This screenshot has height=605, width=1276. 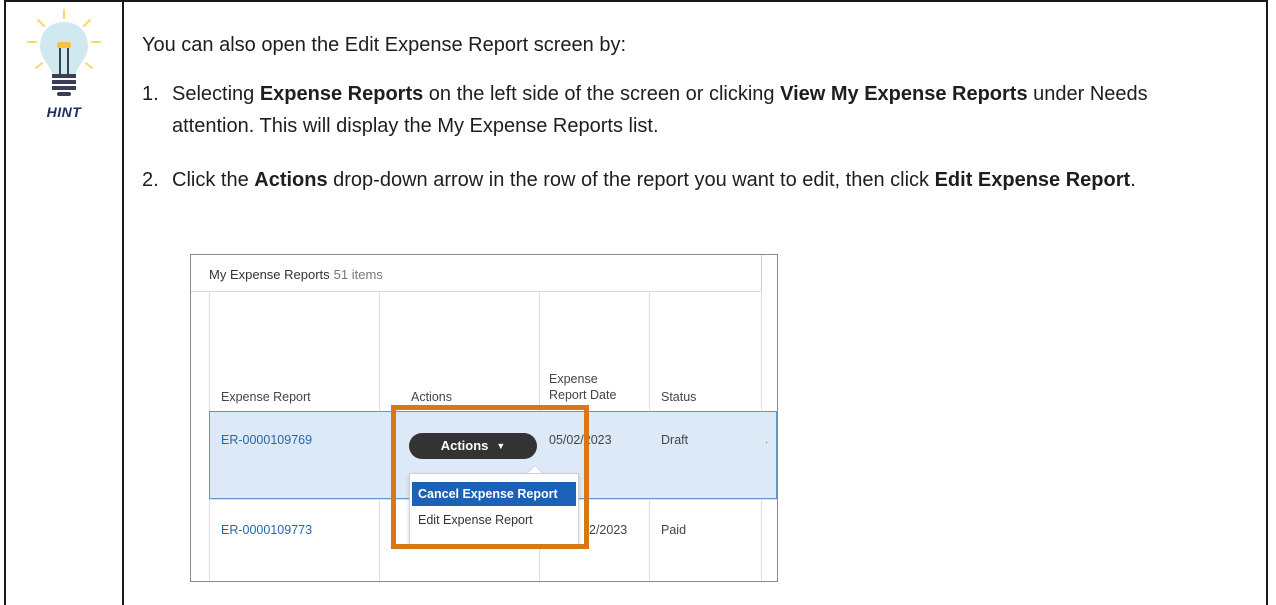 I want to click on hint-sidebar: HINT, so click(x=64, y=303).